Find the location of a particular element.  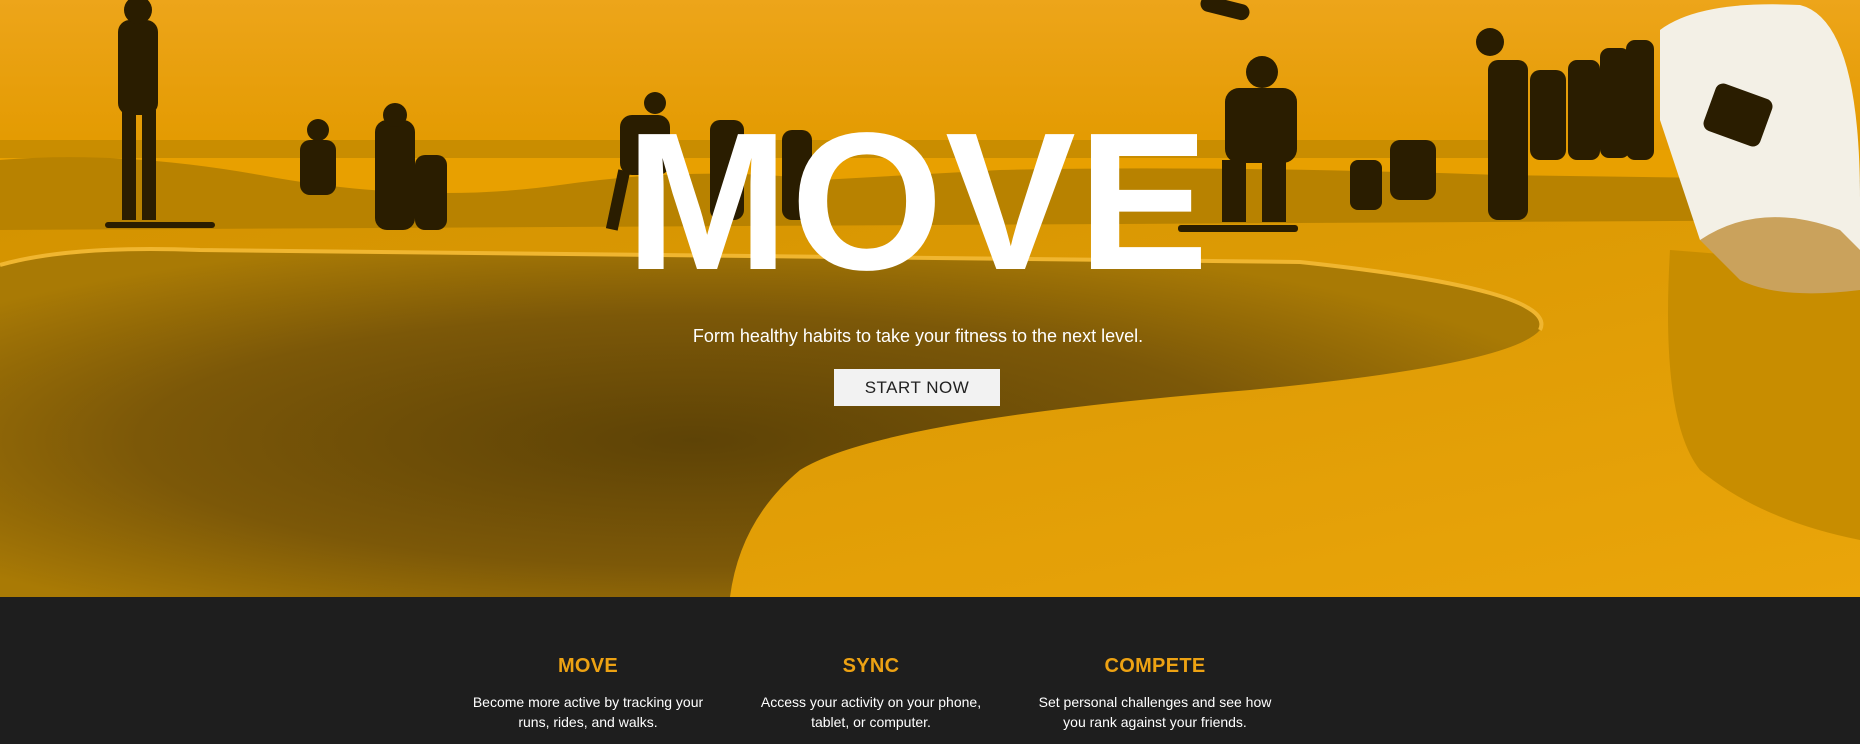

feature-description-line: Access your activity on your phone, is located at coordinates (871, 702).